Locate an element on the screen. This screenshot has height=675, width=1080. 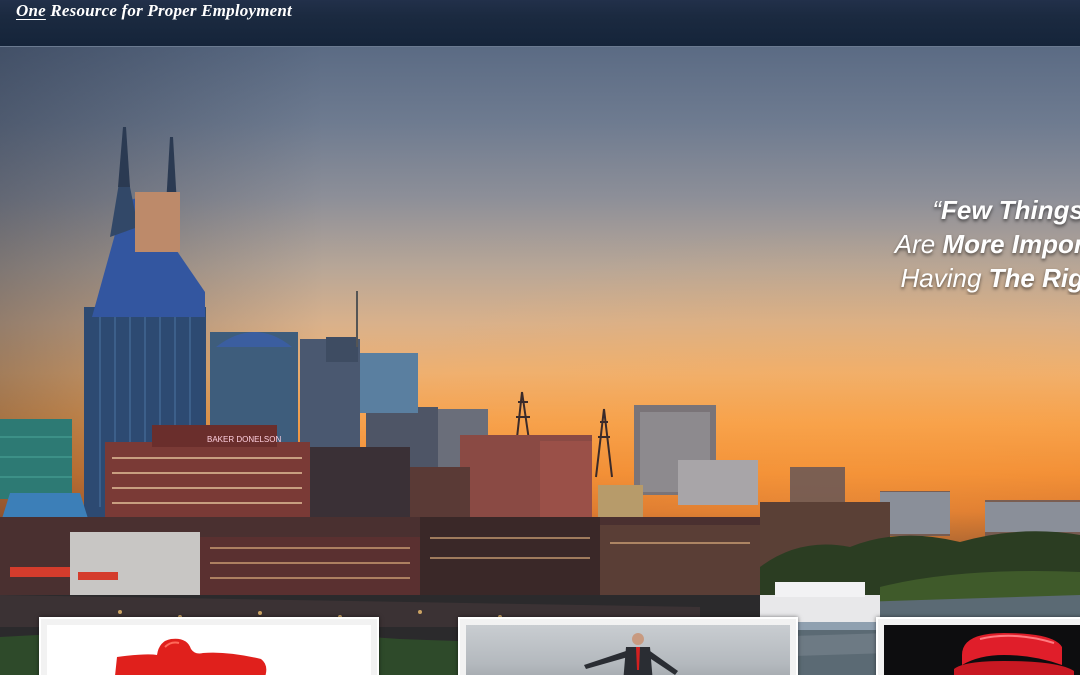
quote-line-2-bold: More Impor is located at coordinates (1011, 244).